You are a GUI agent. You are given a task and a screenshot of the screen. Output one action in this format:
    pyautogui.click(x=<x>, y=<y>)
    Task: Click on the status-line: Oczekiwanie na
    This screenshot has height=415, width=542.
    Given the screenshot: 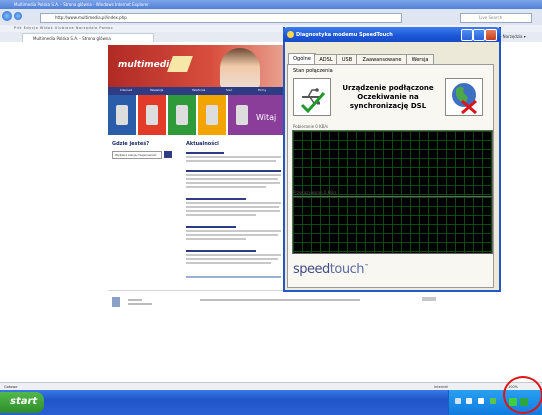 What is the action you would take?
    pyautogui.click(x=388, y=97)
    